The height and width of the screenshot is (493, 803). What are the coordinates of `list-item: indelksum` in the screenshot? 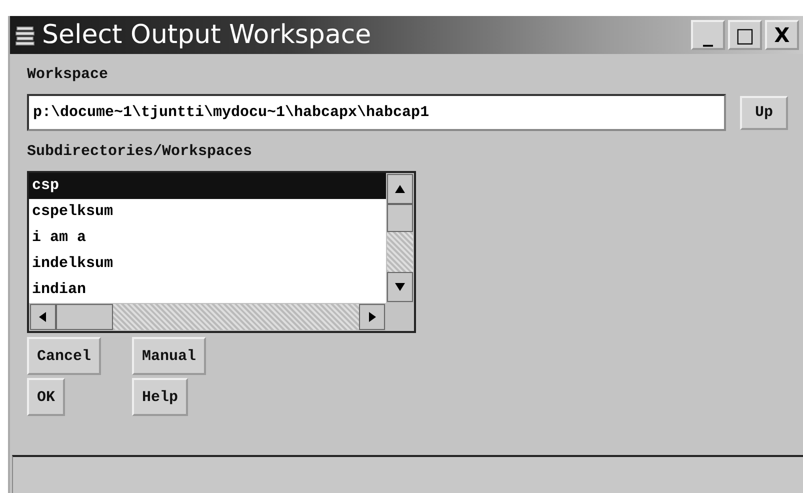 It's located at (207, 264).